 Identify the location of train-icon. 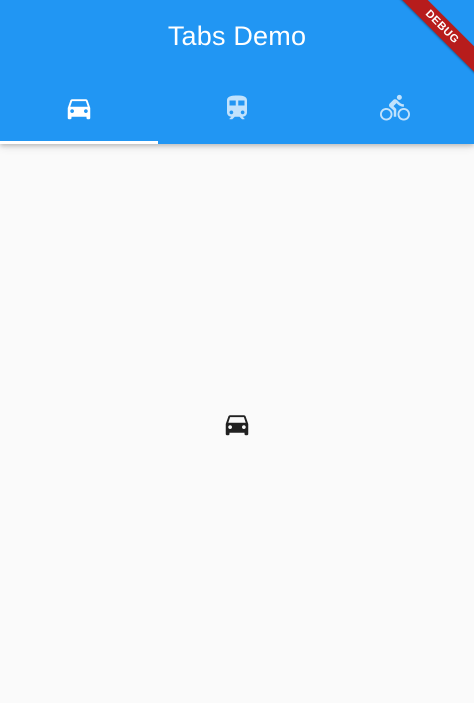
(237, 108).